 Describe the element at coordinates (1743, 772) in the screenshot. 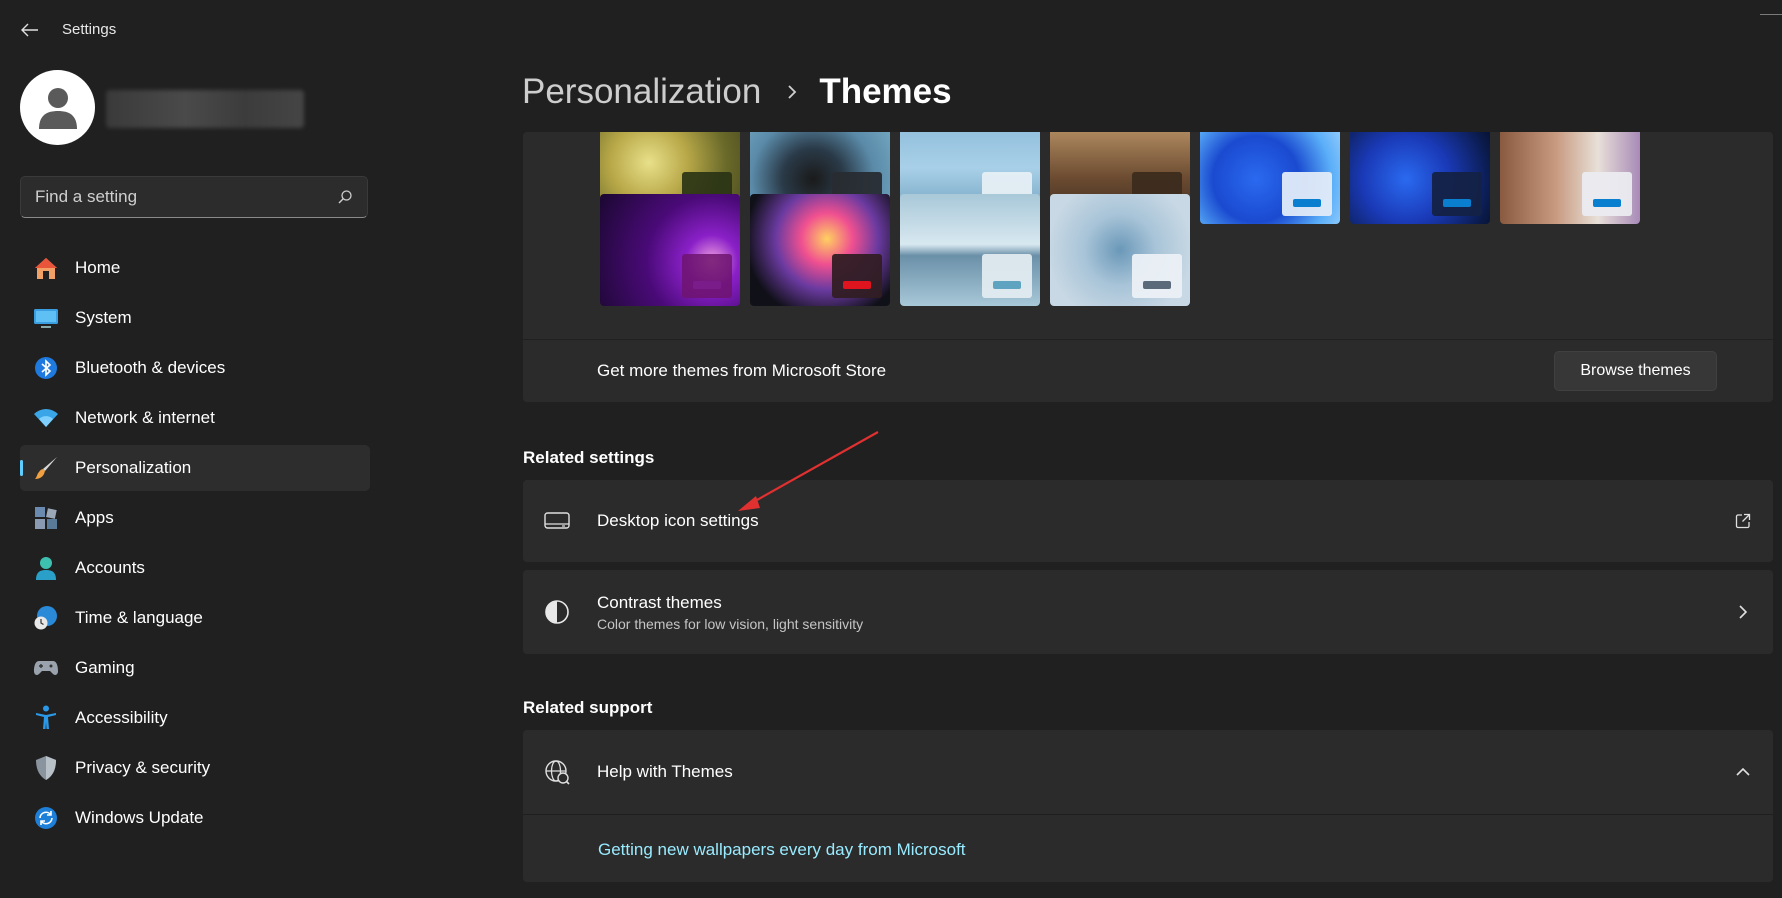

I see `chevron-up-icon` at that location.